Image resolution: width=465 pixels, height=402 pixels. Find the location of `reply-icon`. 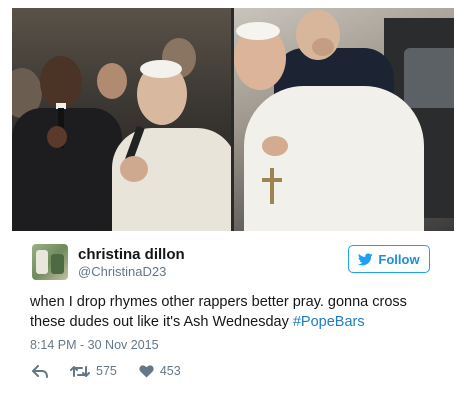

reply-icon is located at coordinates (40, 371).